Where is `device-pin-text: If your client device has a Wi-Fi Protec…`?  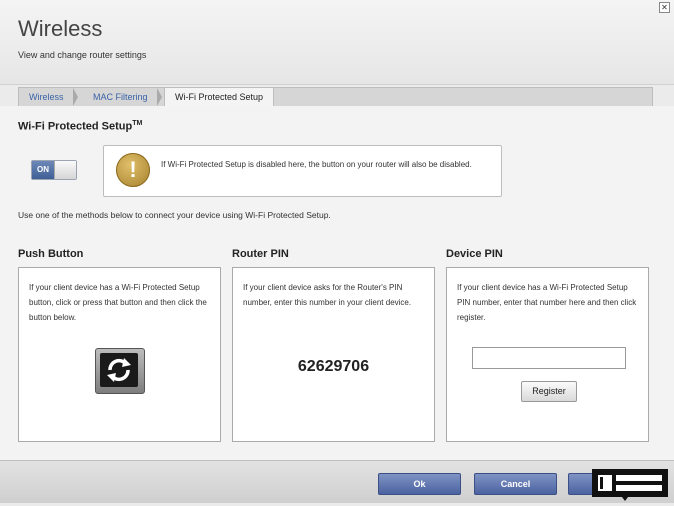
device-pin-text: If your client device has a Wi-Fi Protec… is located at coordinates (547, 302).